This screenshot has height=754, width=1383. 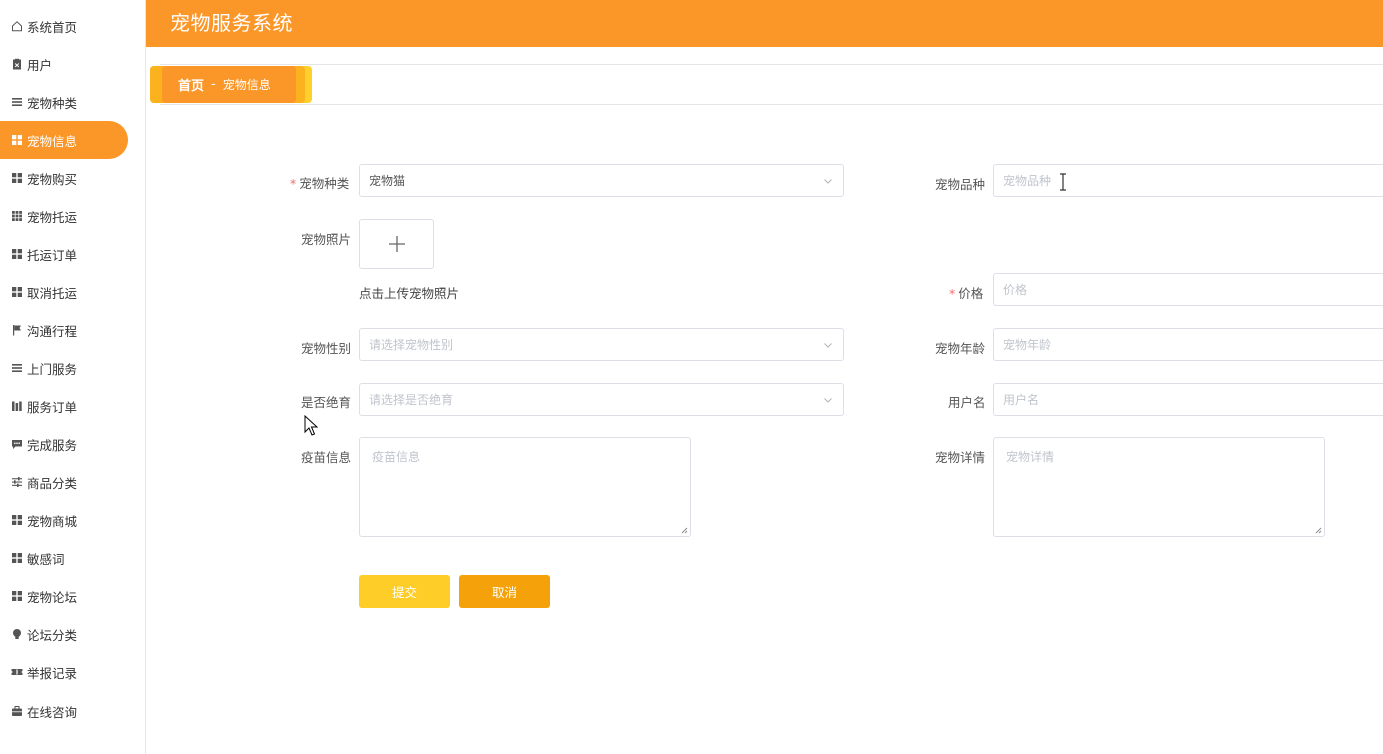 I want to click on sidebar-item-online-consult: 在线咨询, so click(x=64, y=711).